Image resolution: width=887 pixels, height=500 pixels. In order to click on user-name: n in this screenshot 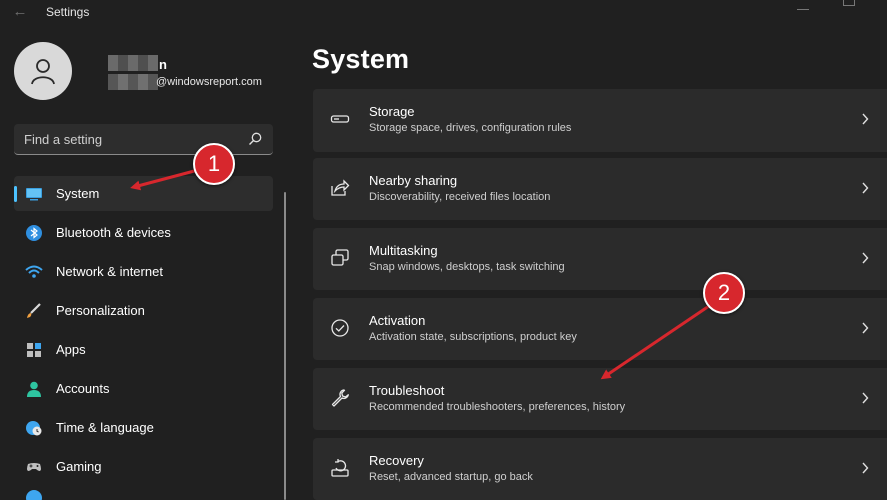, I will do `click(163, 64)`.